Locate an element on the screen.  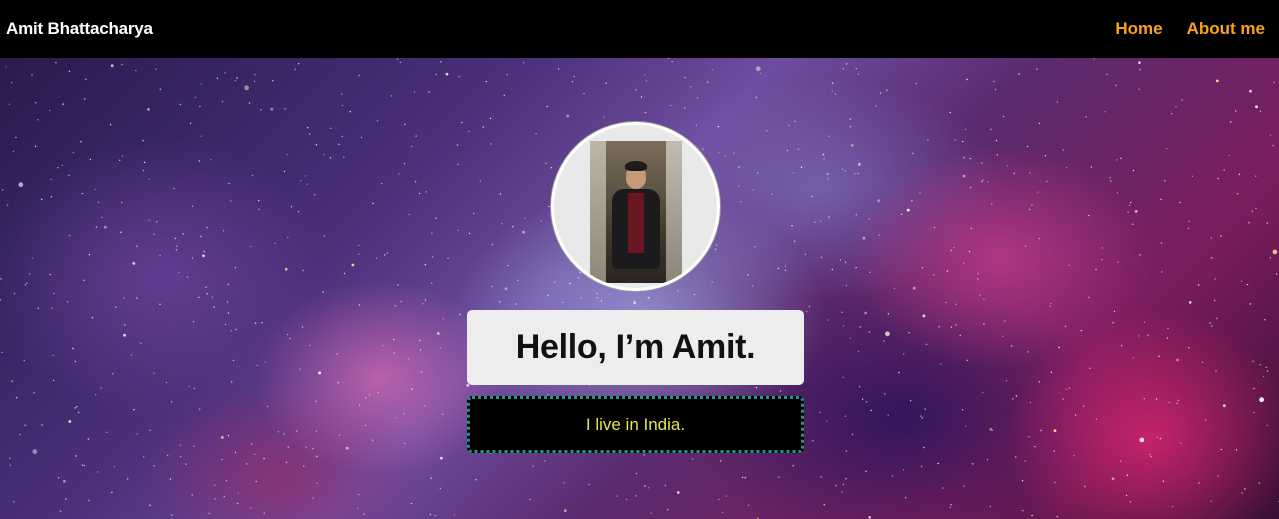
greeting-heading: Hello, I’m Amit. is located at coordinates (635, 347).